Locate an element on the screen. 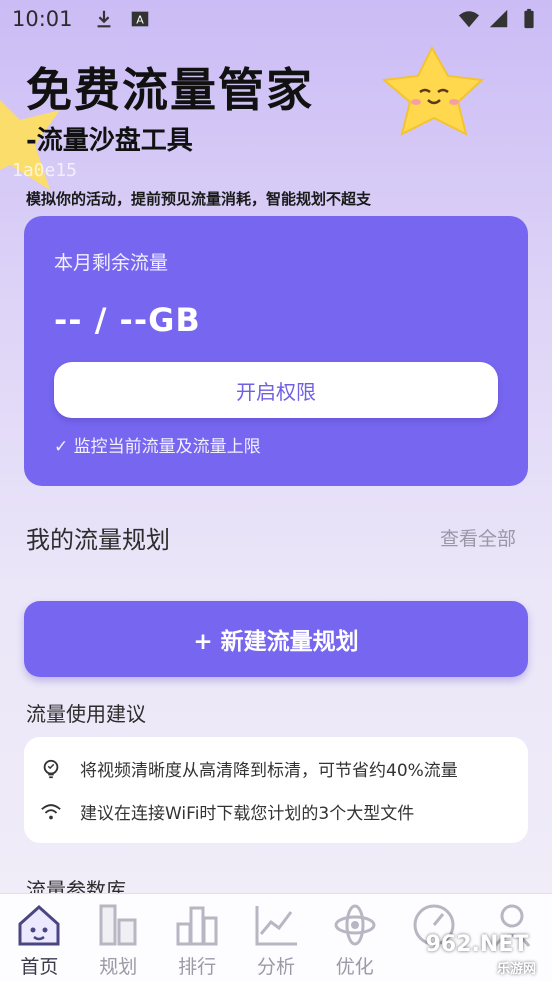  plans-section-header: 我的流量规划 查看全部 is located at coordinates (271, 537).